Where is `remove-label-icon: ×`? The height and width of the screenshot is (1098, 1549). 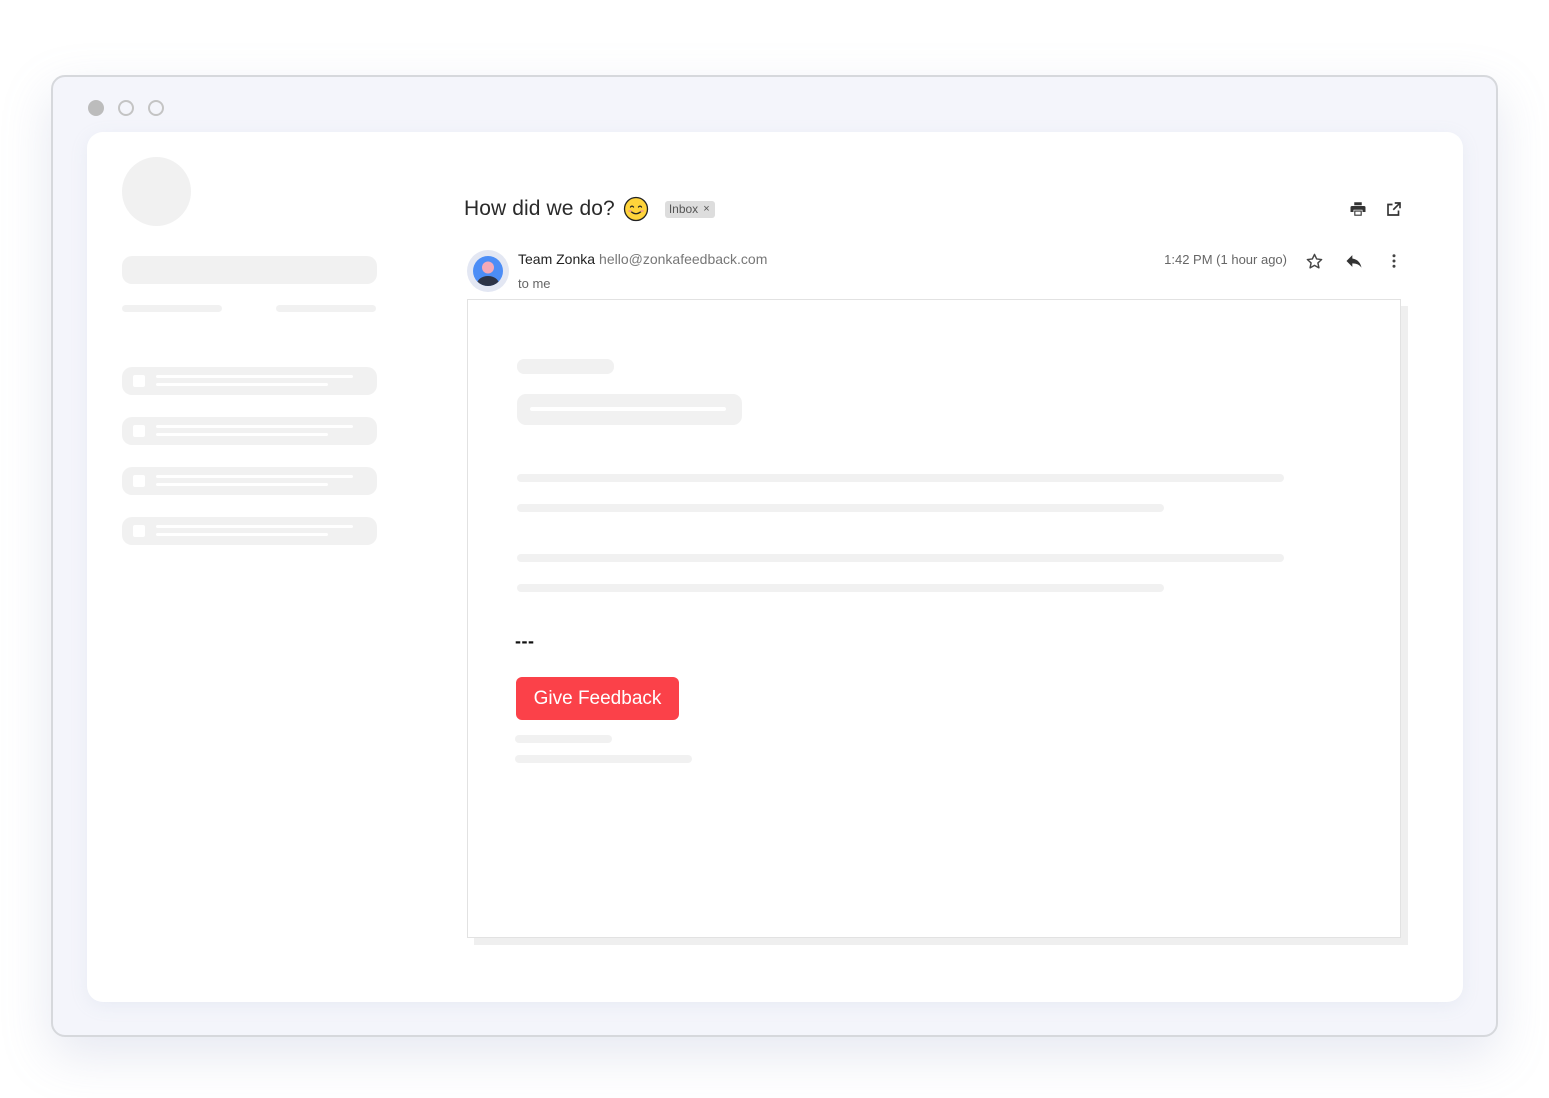
remove-label-icon: × is located at coordinates (706, 209).